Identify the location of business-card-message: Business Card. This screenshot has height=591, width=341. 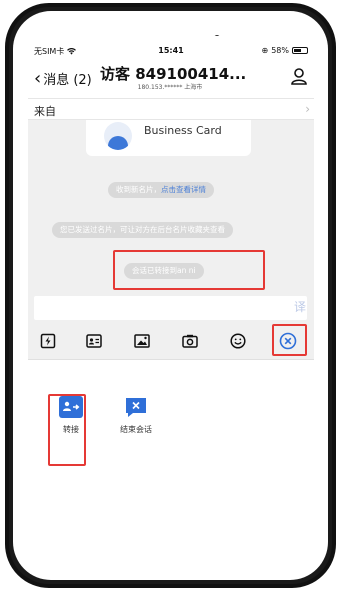
(168, 138).